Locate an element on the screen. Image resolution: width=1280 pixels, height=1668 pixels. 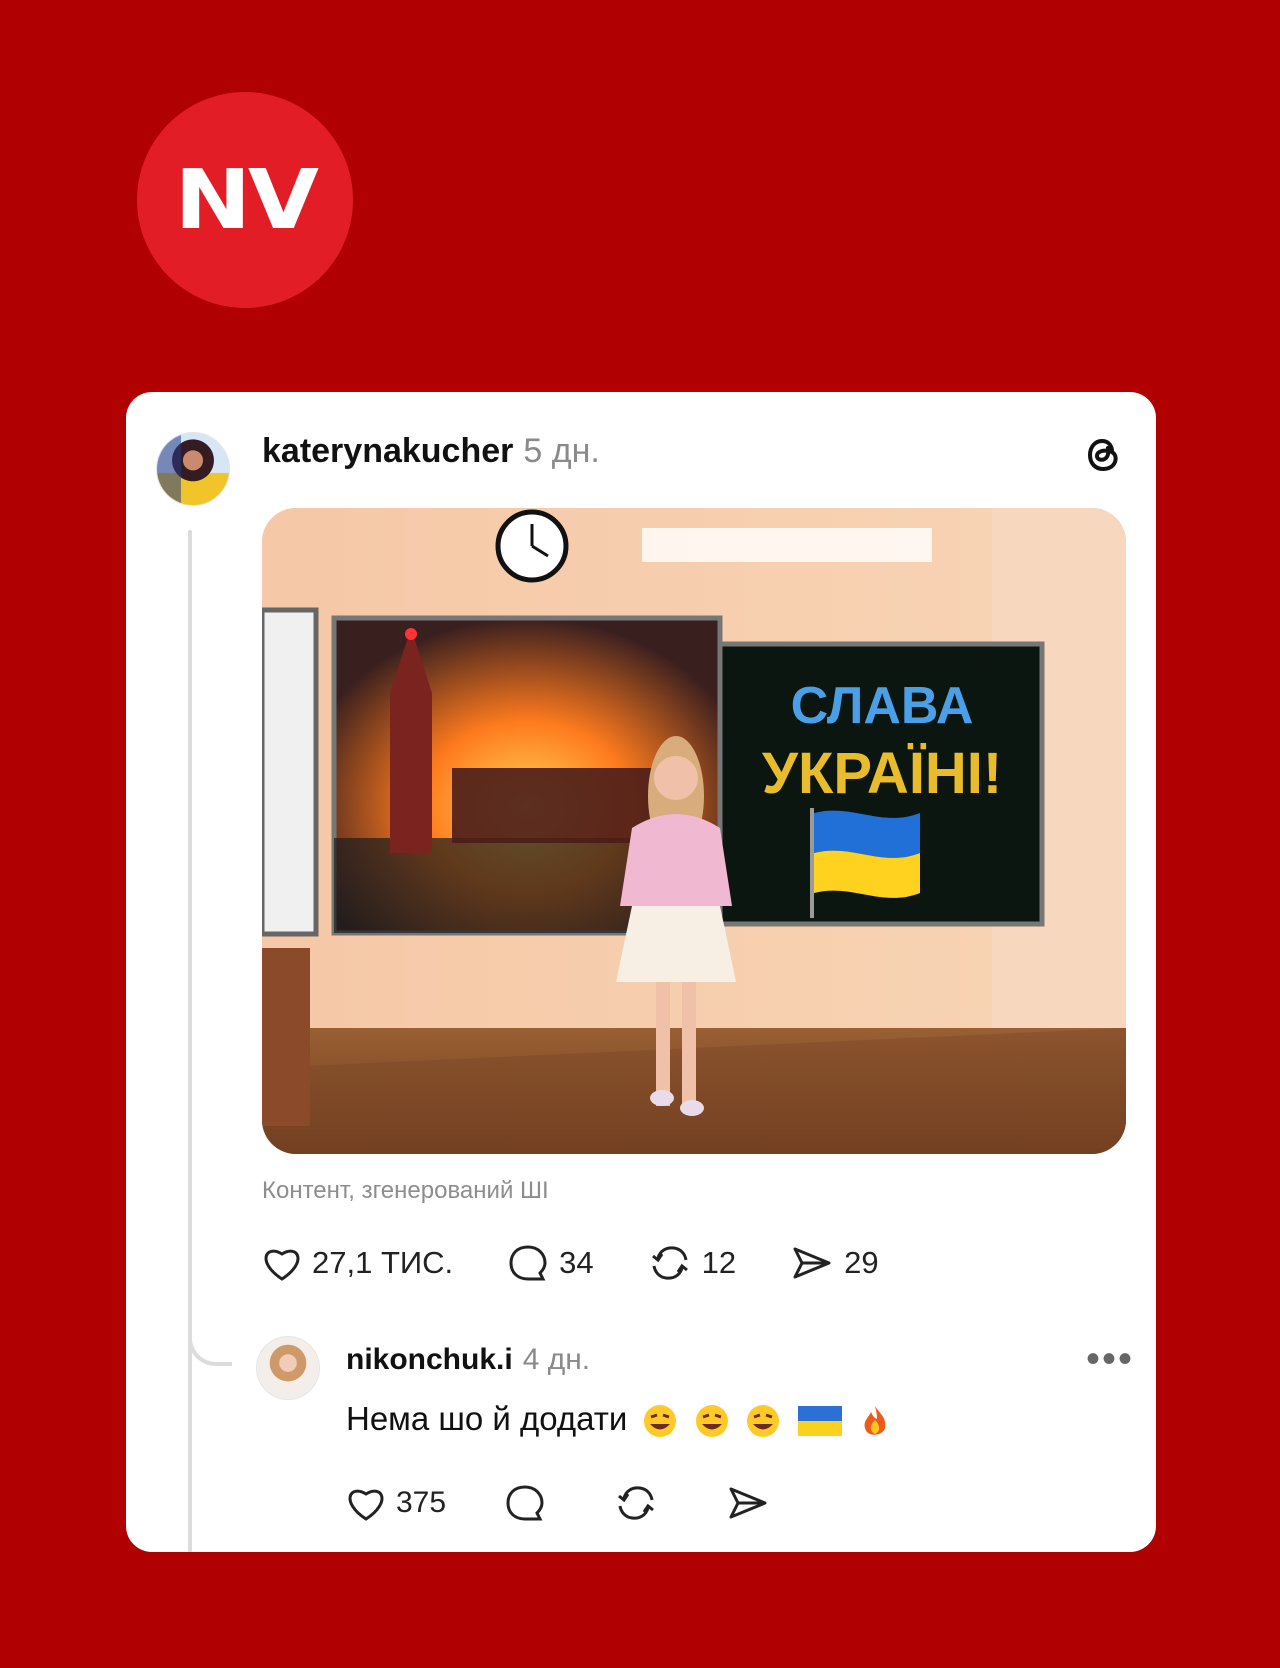
nv-logo: NV is located at coordinates (245, 200).